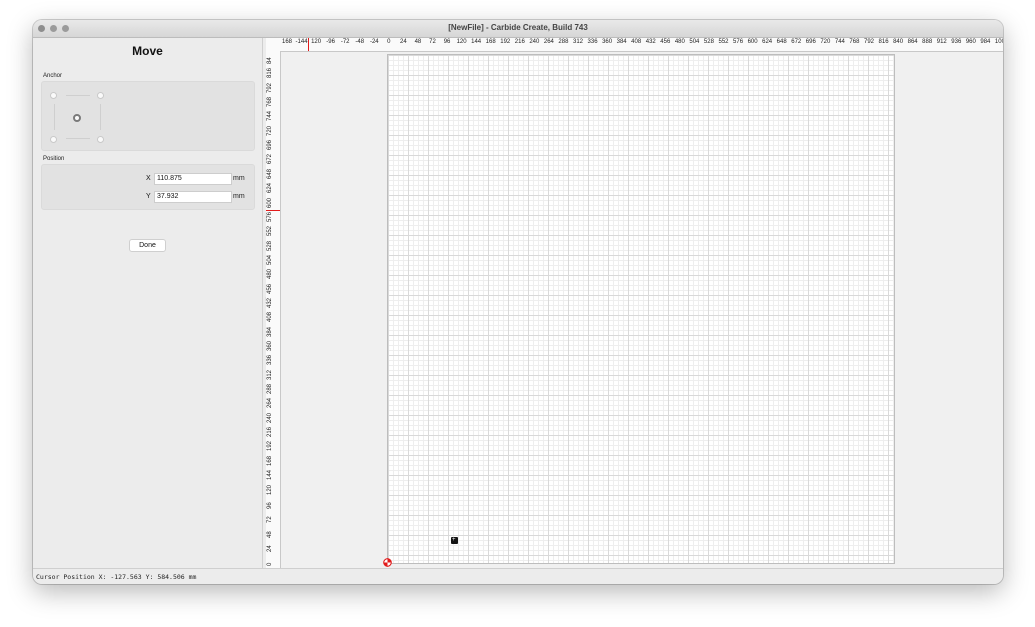 Image resolution: width=1035 pixels, height=627 pixels. I want to click on ruler-y-label: 408, so click(270, 317).